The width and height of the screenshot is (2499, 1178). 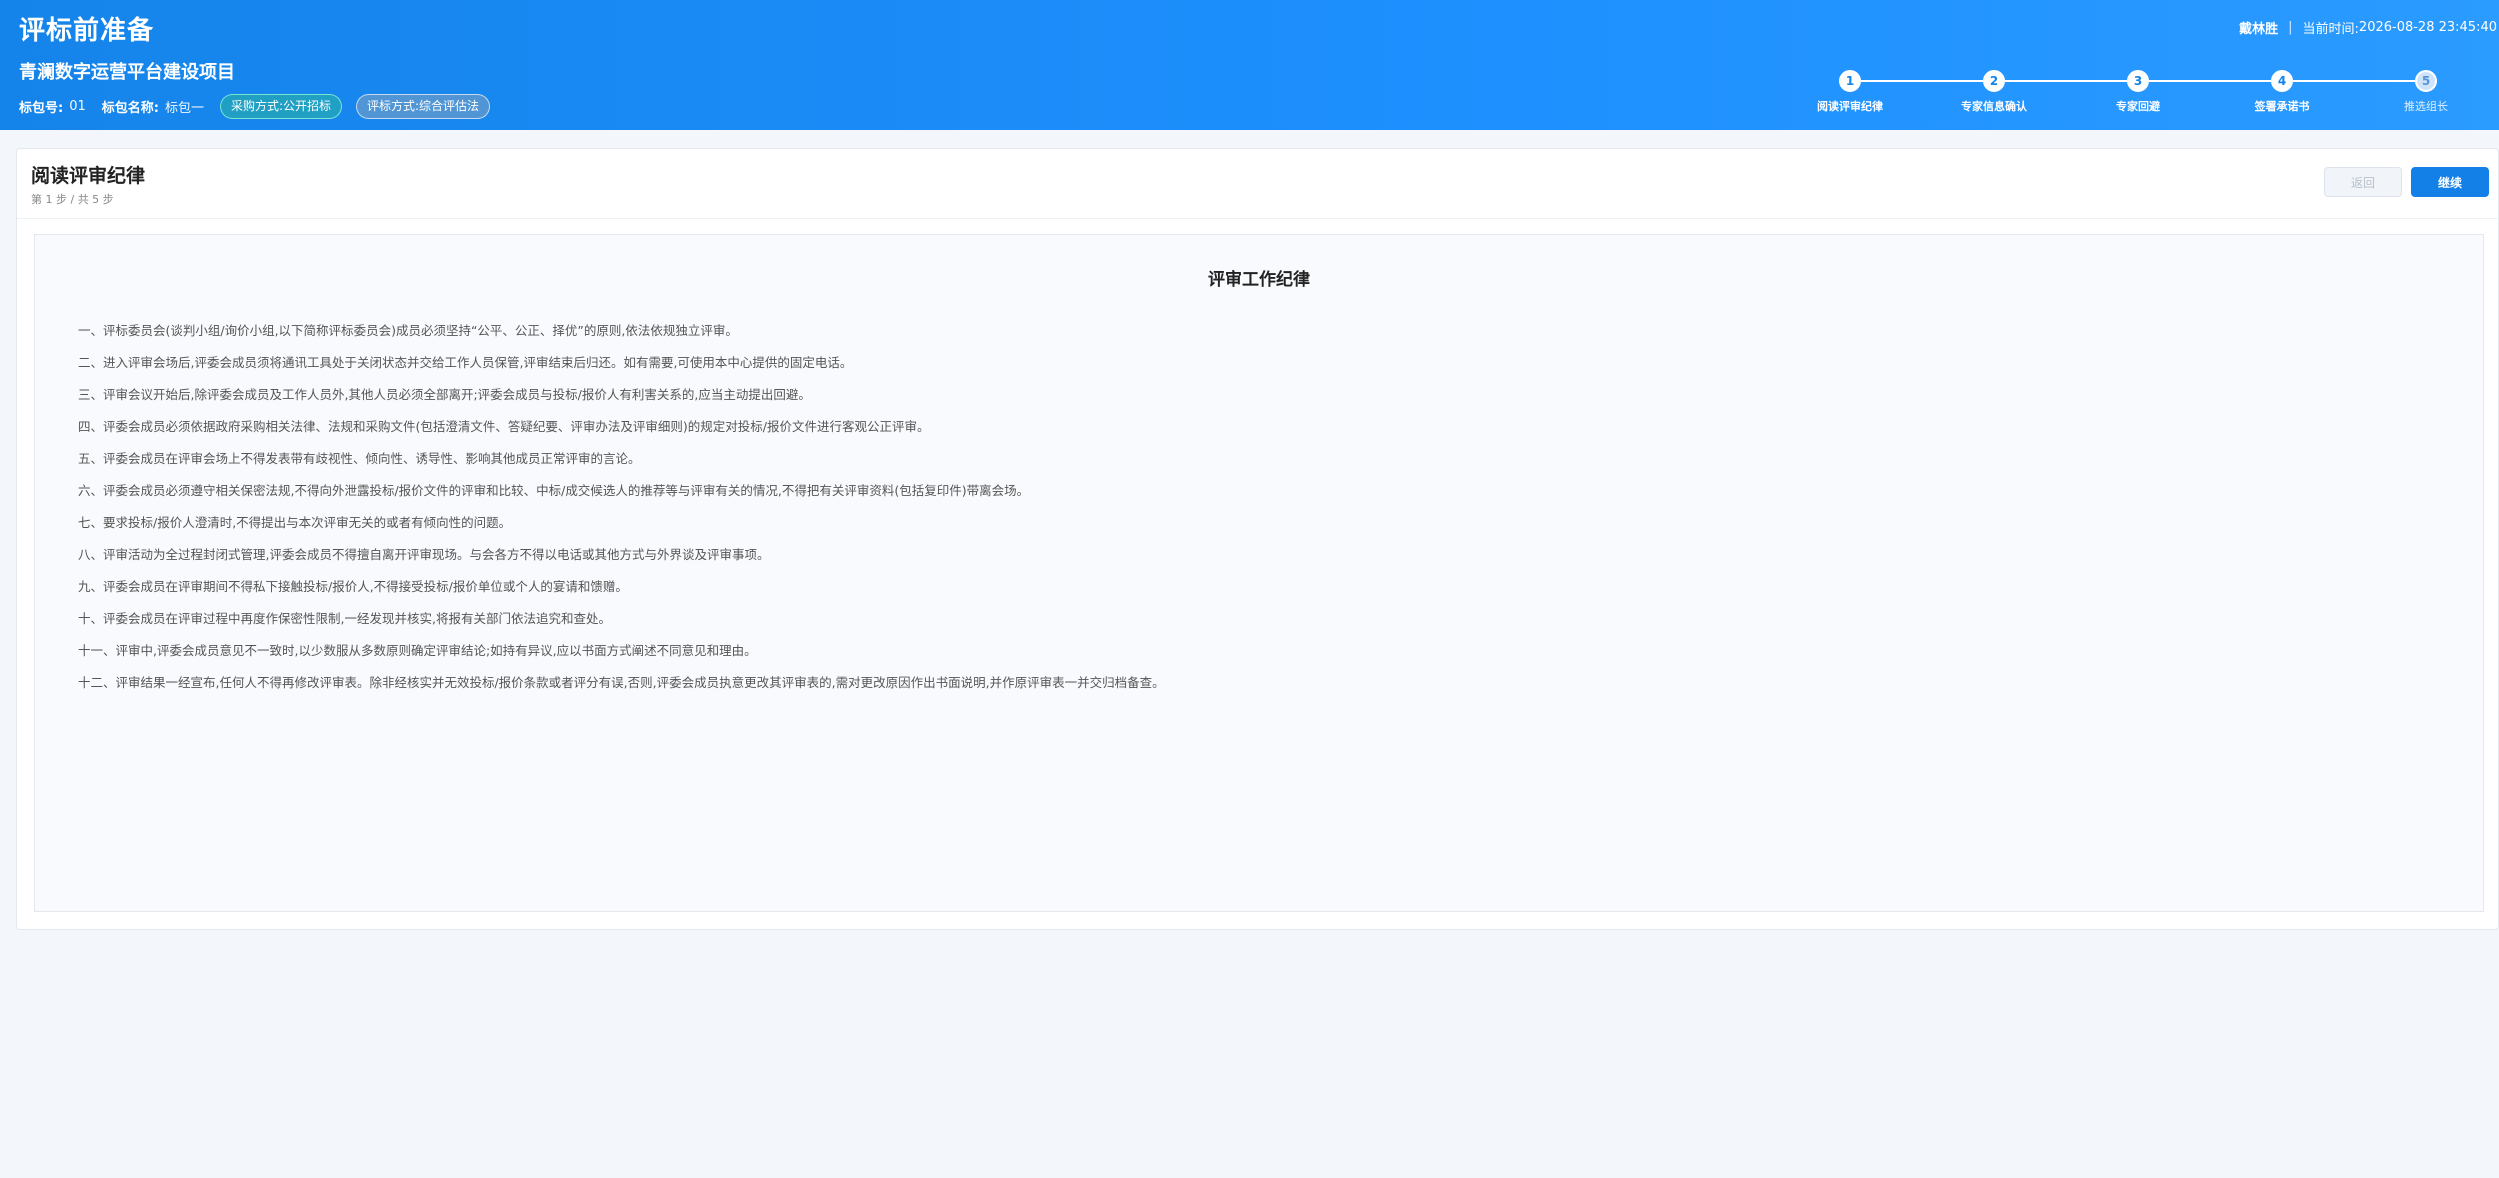 I want to click on continue-button: 继续, so click(x=2450, y=182).